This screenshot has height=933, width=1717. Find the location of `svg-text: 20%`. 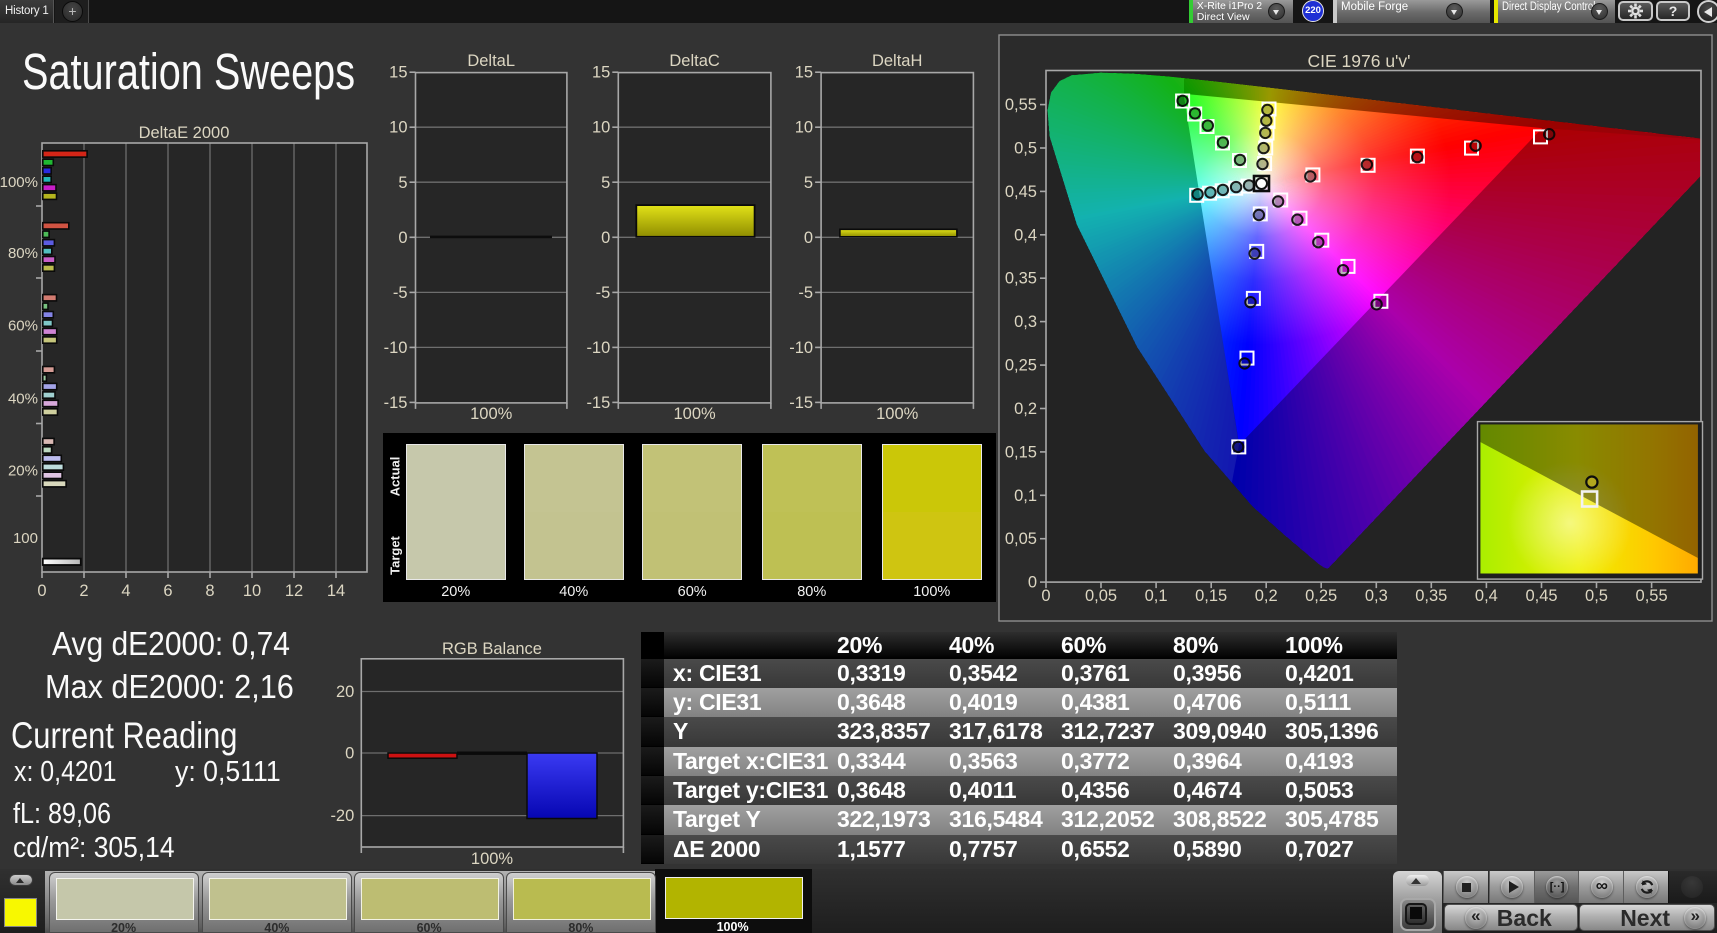

svg-text: 20% is located at coordinates (23, 470).